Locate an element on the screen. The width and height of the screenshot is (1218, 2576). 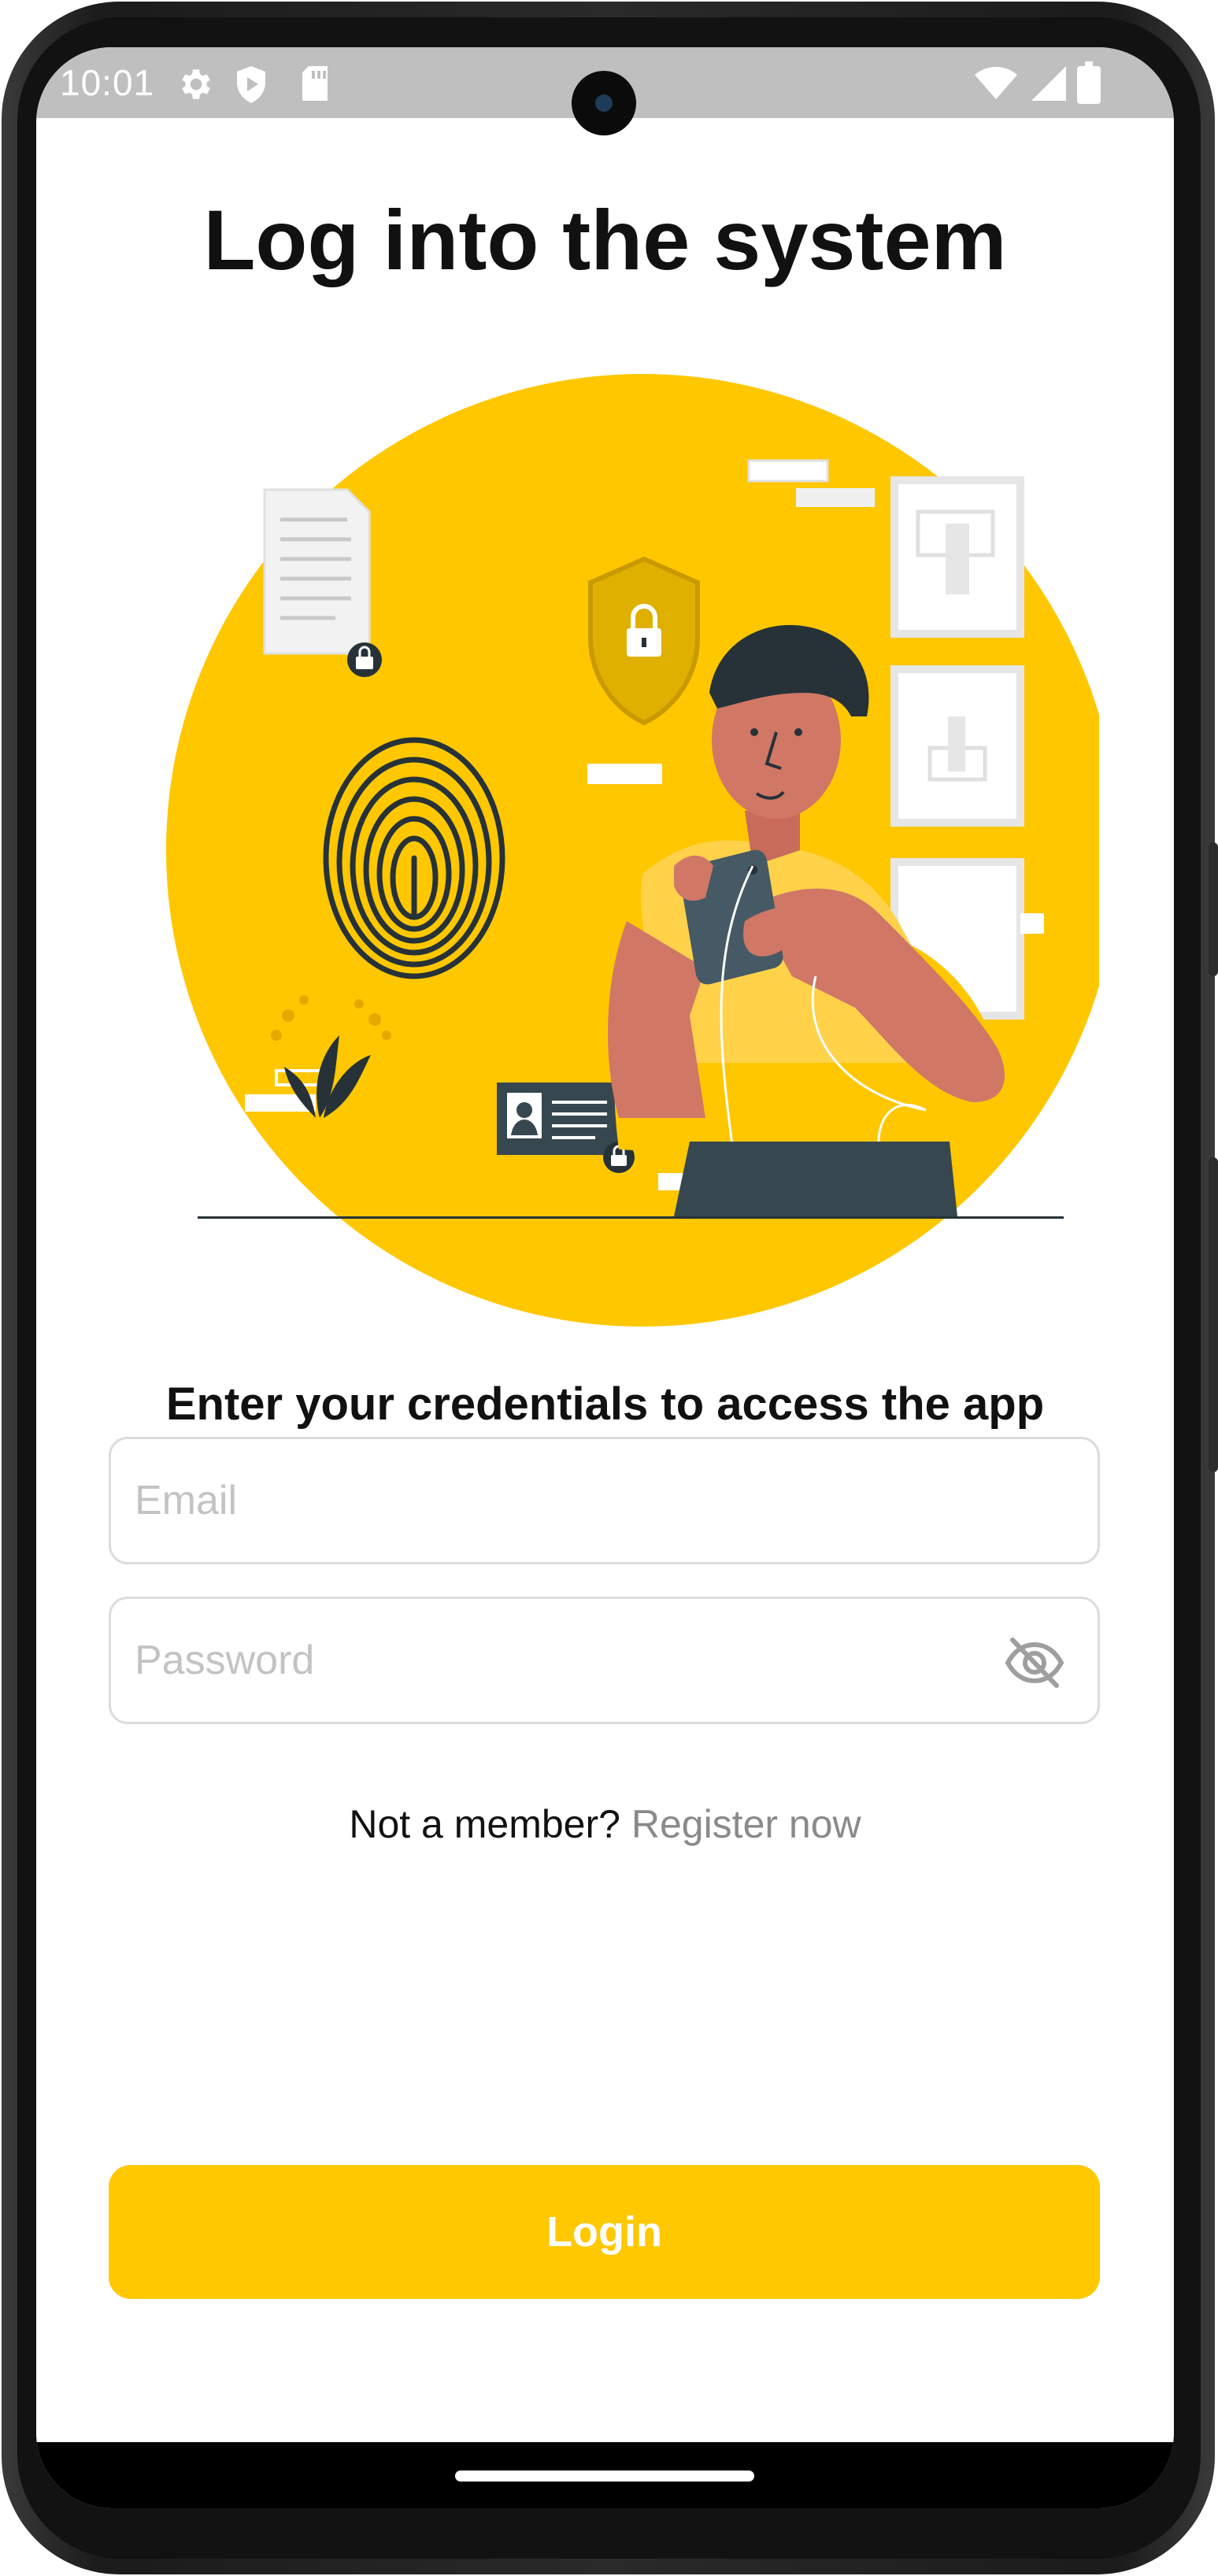
home-indicator is located at coordinates (604, 2476).